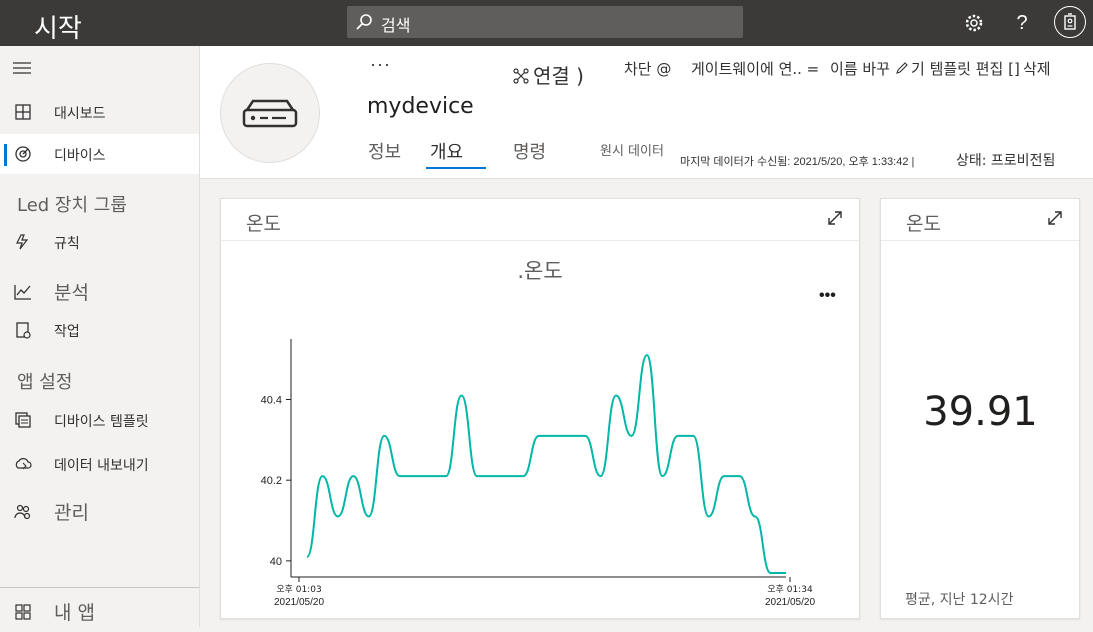 Image resolution: width=1093 pixels, height=632 pixels. I want to click on connect-button: 연결 ), so click(548, 74).